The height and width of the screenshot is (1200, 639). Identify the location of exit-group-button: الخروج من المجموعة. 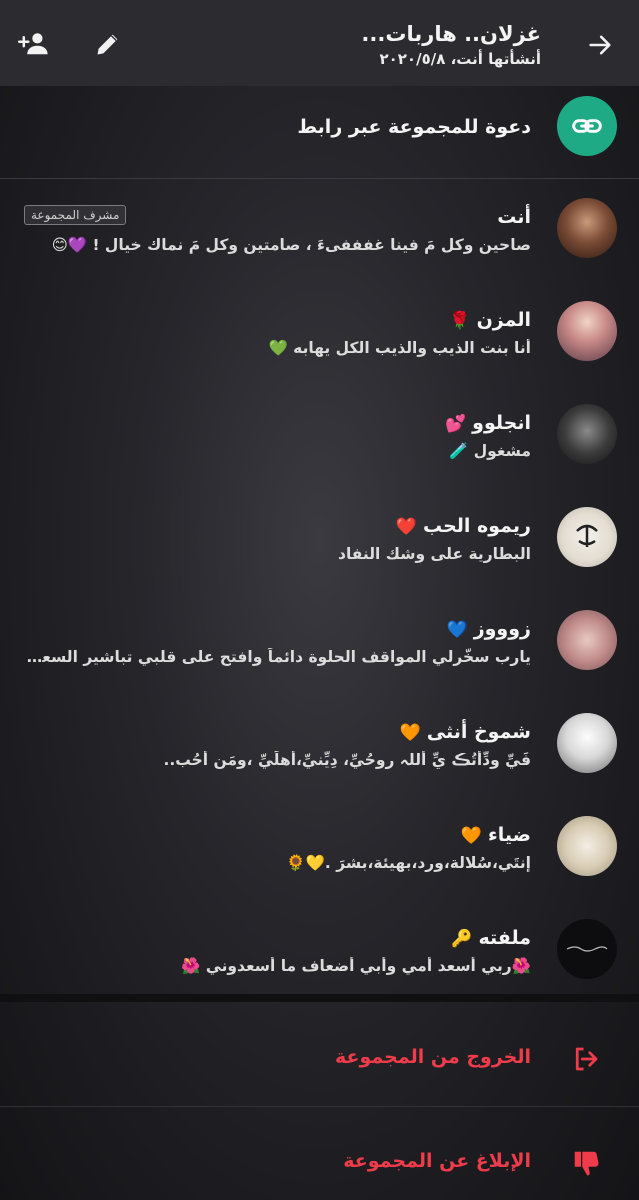
(319, 1058).